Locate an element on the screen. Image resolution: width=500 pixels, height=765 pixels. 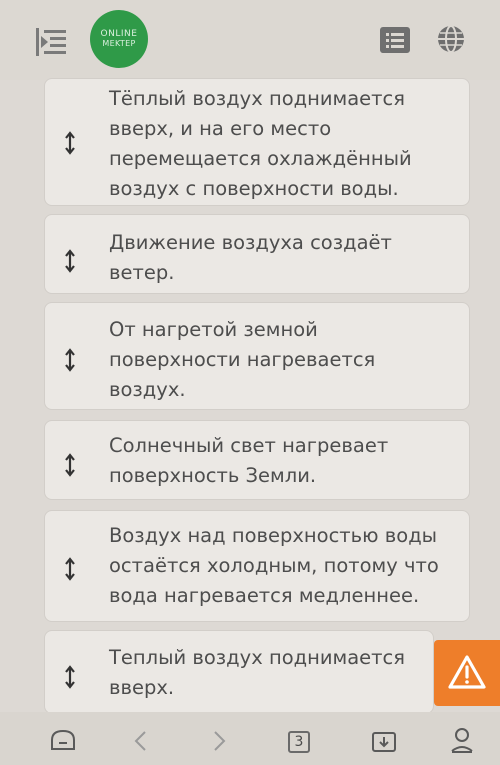
download-folder-icon is located at coordinates (384, 743).